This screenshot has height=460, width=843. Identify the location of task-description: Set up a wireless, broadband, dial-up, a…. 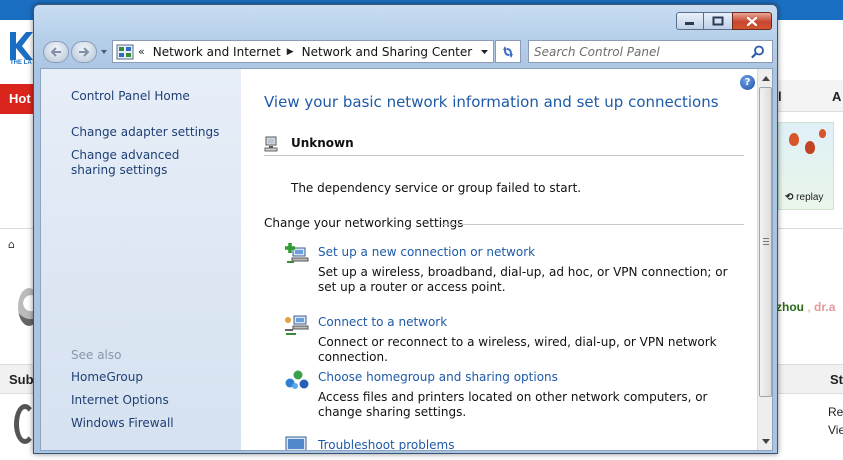
(523, 279).